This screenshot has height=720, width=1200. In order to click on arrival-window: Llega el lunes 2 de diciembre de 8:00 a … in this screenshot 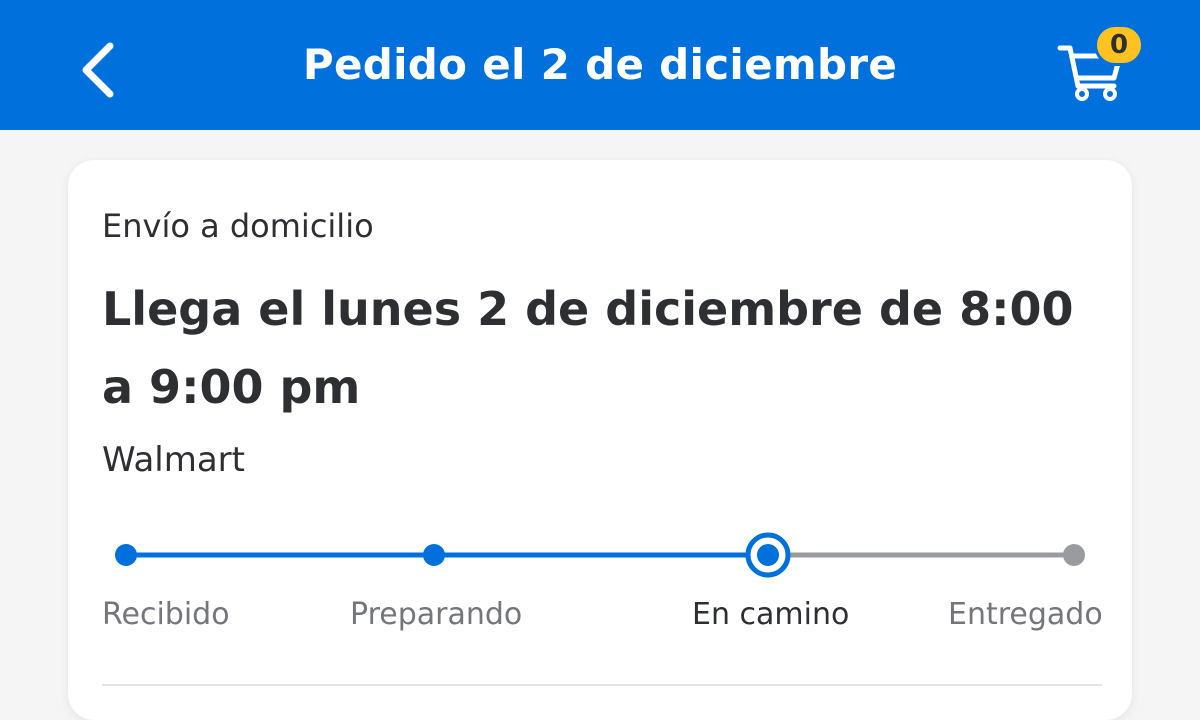, I will do `click(588, 348)`.